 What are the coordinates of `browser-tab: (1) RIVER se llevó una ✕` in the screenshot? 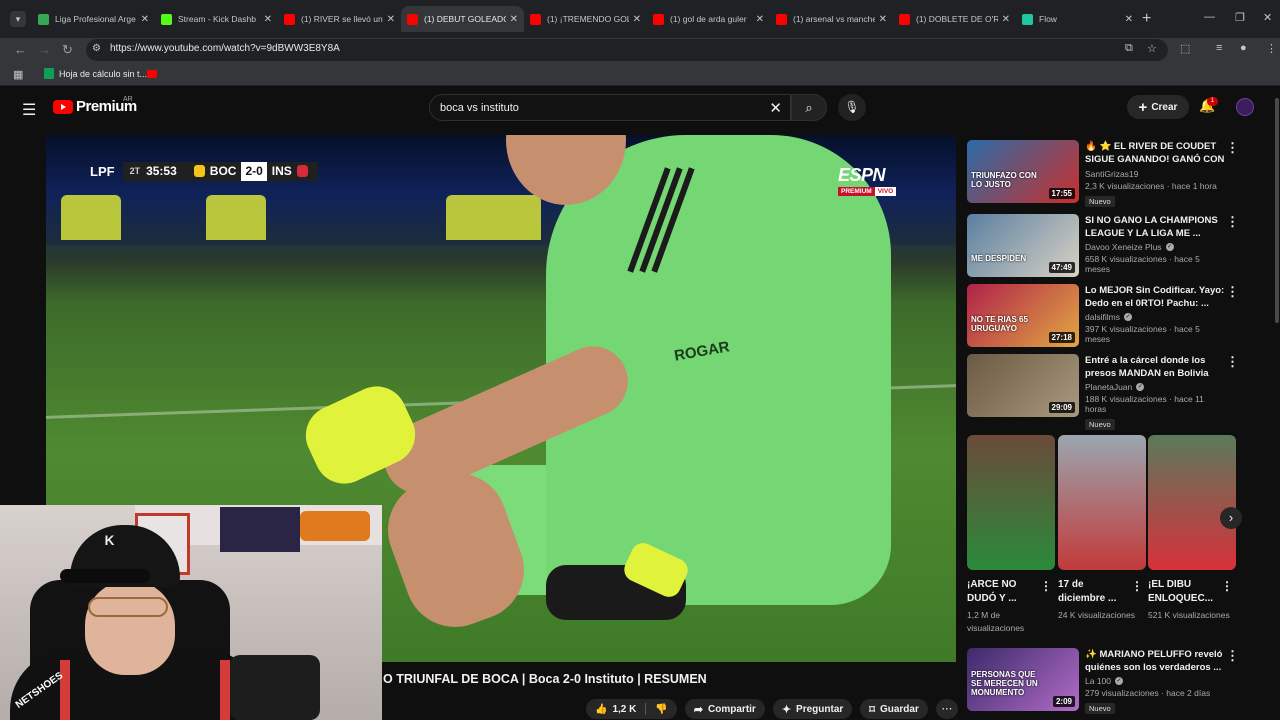 It's located at (339, 19).